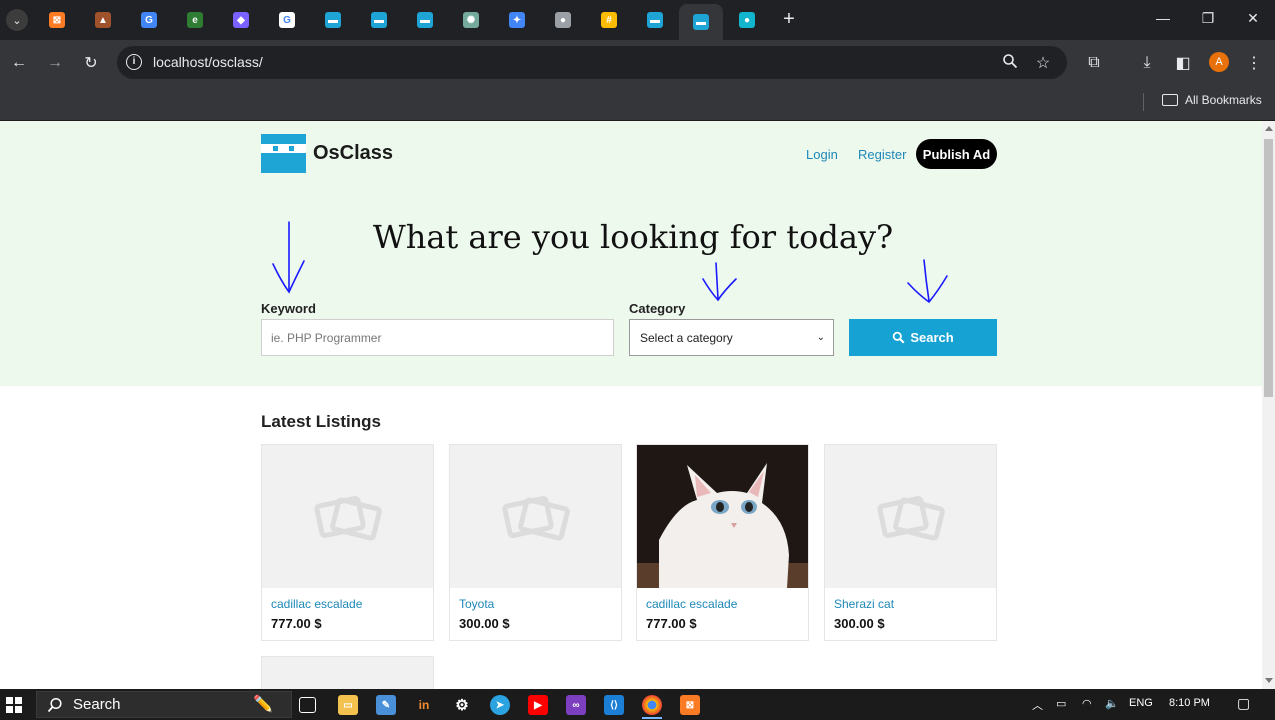 The width and height of the screenshot is (1275, 720). Describe the element at coordinates (747, 20) in the screenshot. I see `app-tab: ●` at that location.